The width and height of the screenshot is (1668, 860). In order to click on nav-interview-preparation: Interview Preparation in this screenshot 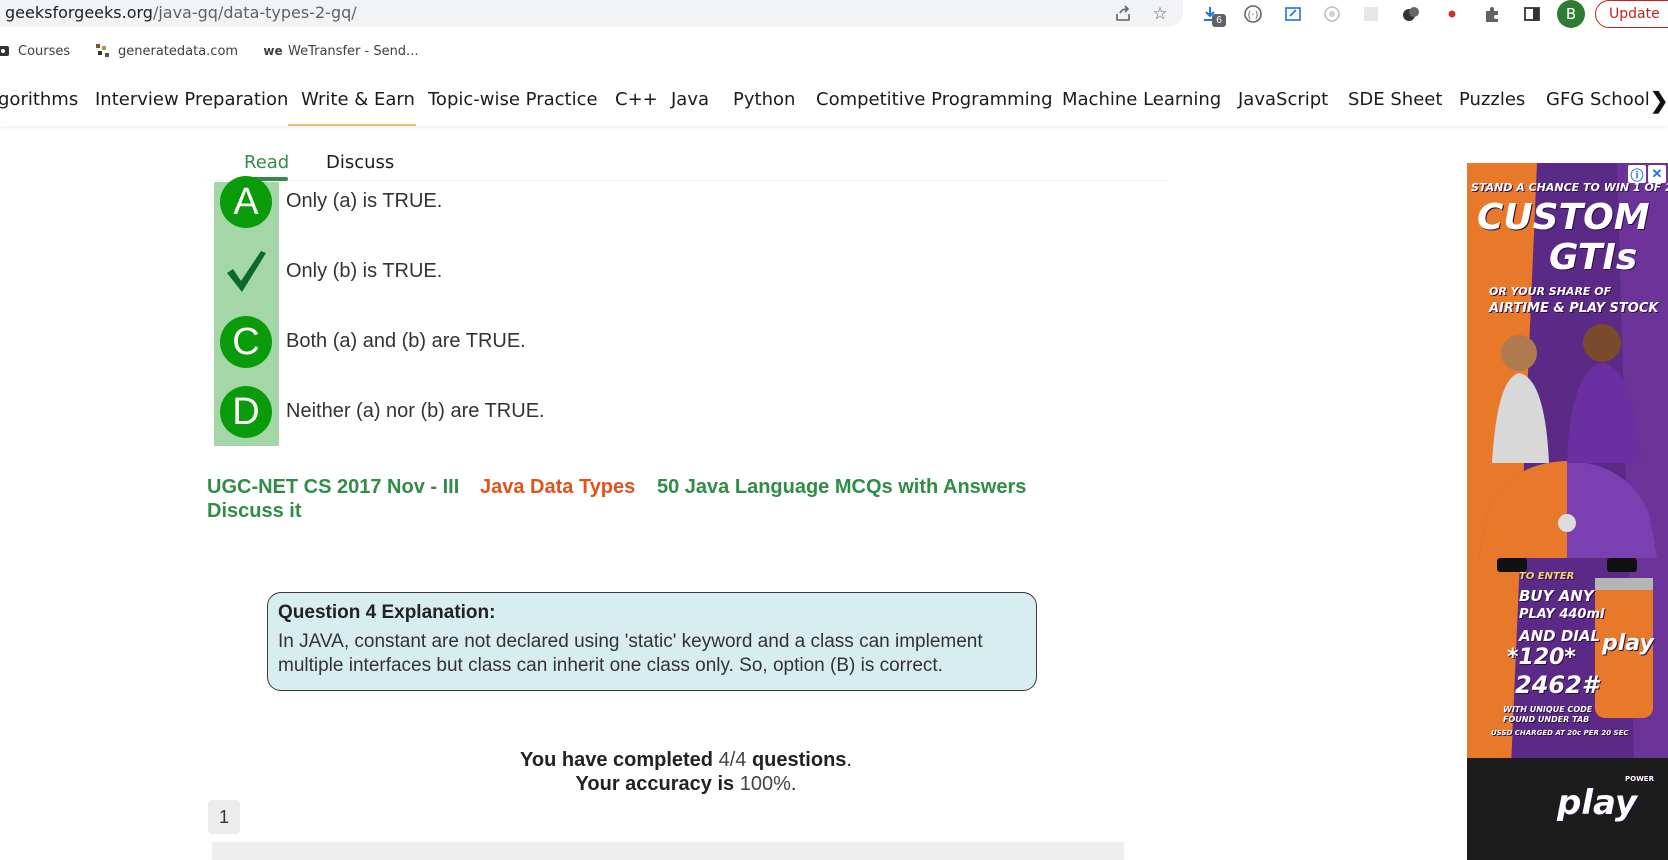, I will do `click(191, 99)`.